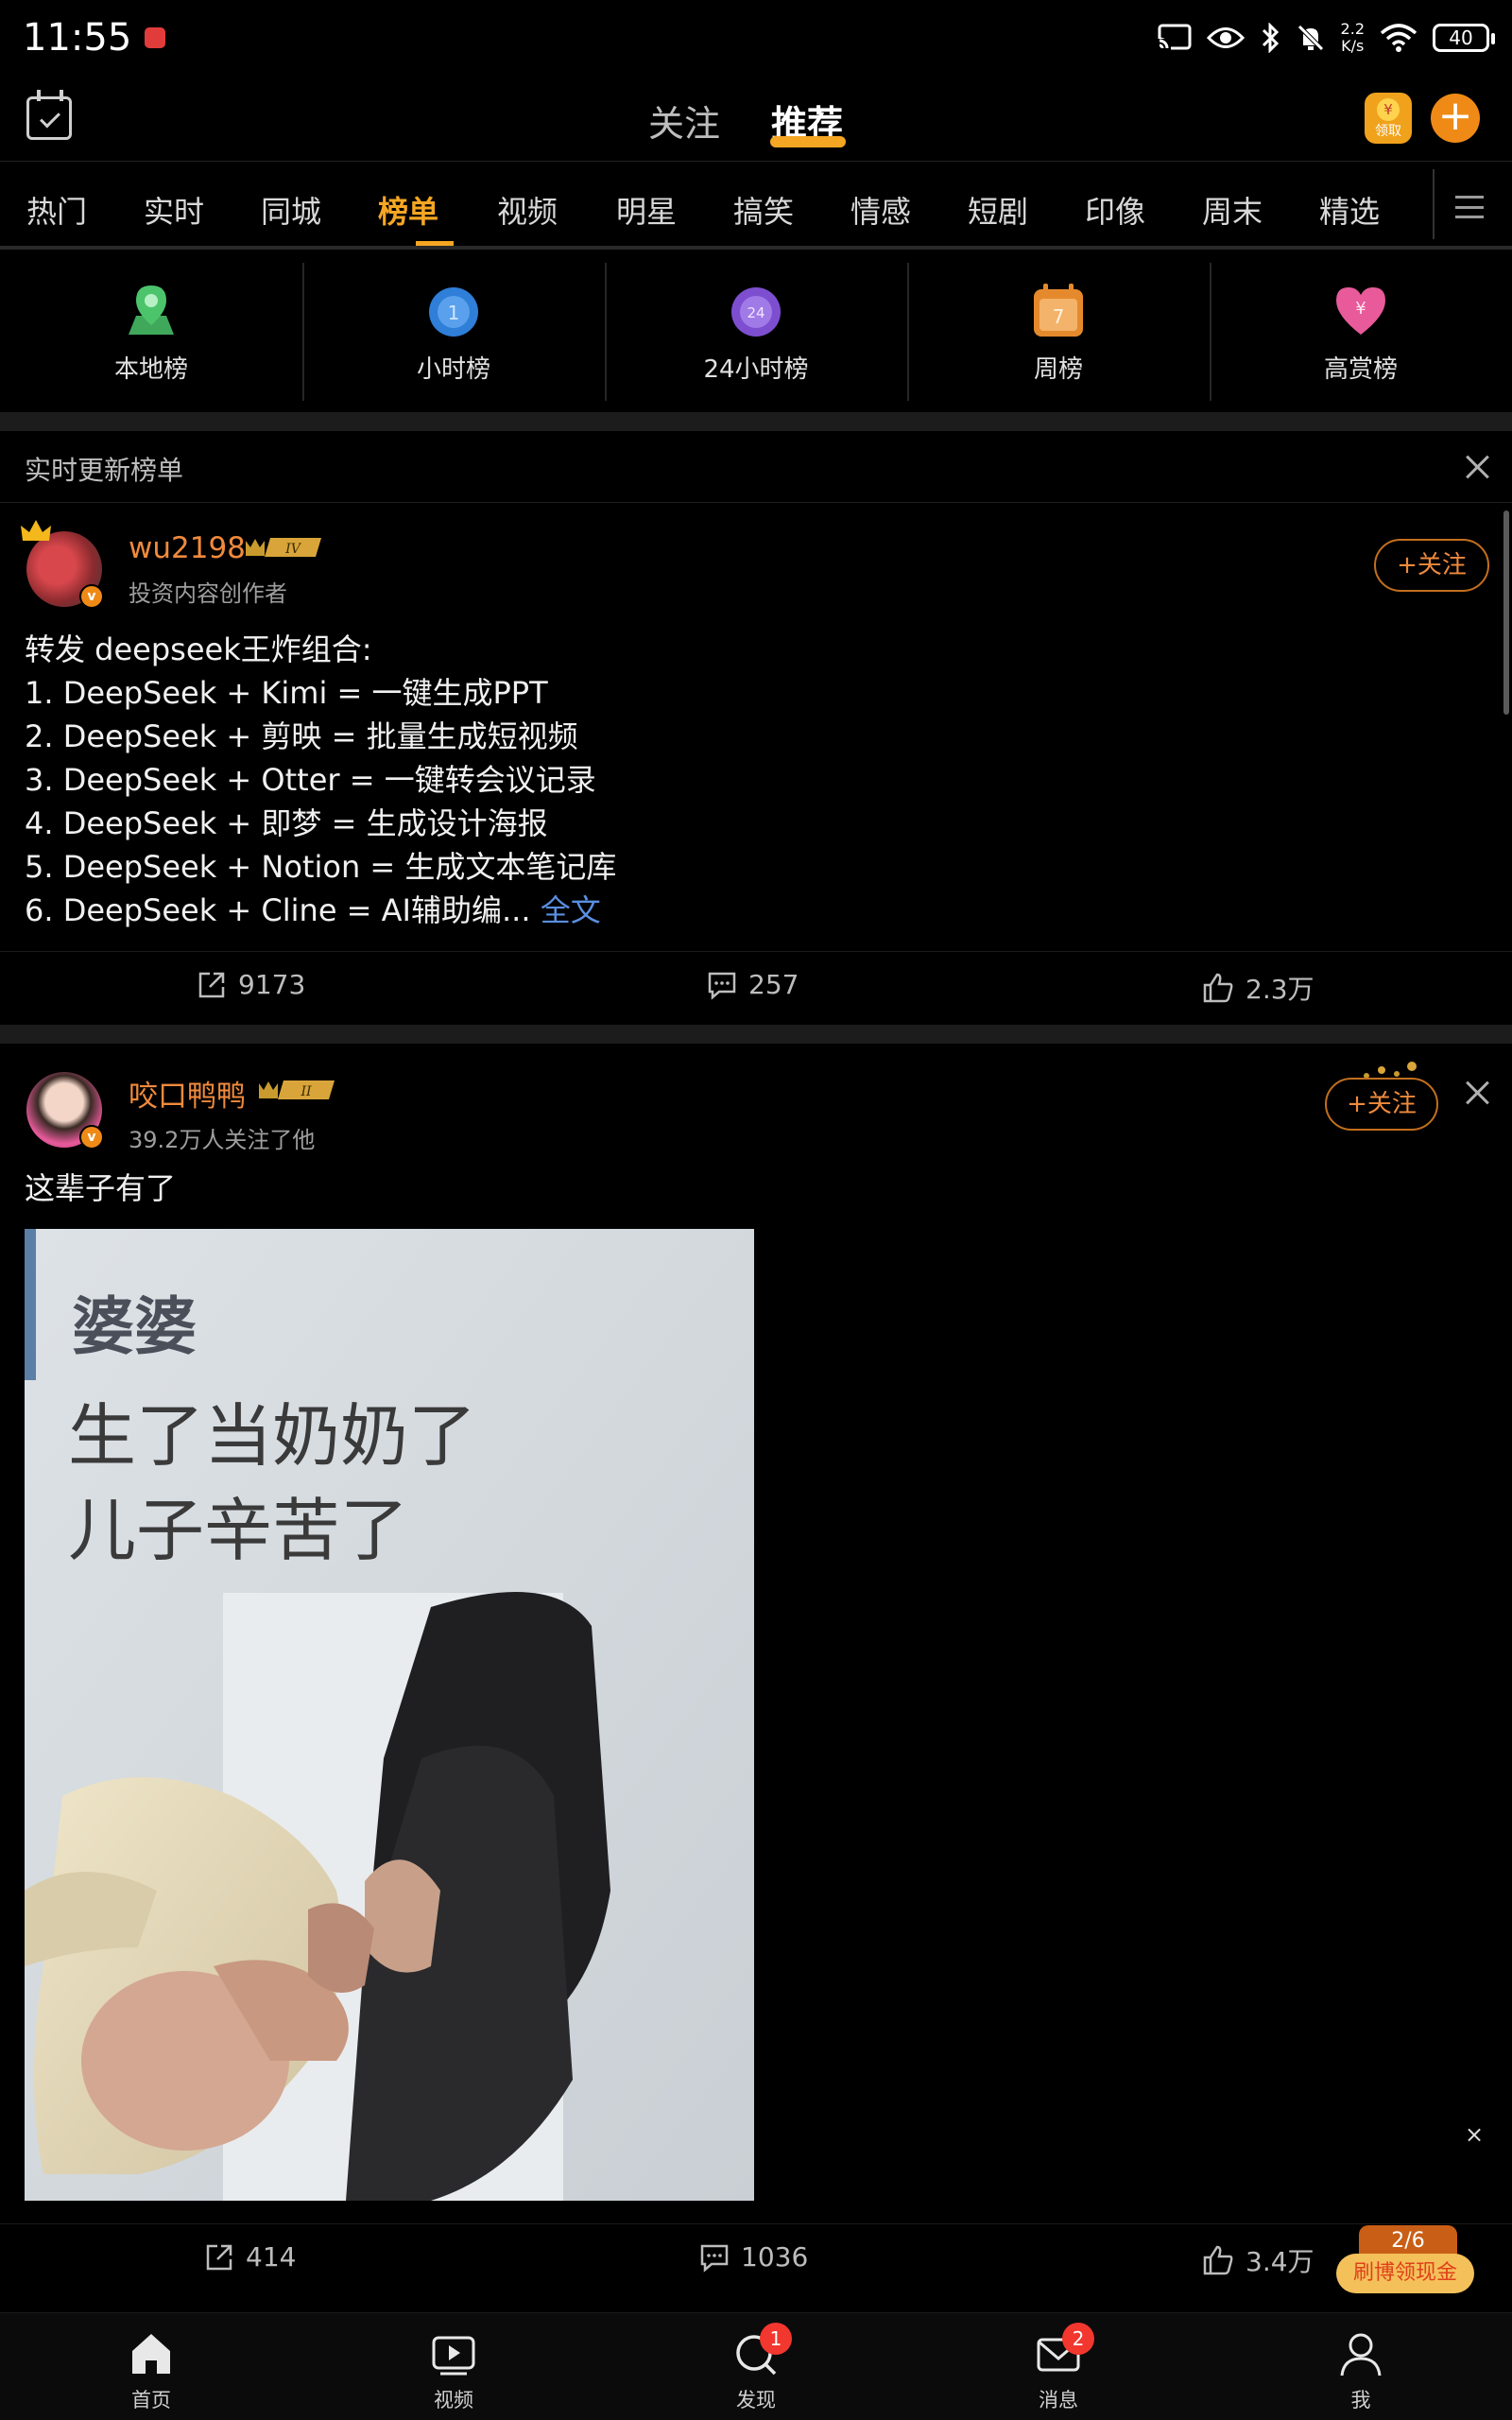  Describe the element at coordinates (1258, 2260) in the screenshot. I see `like-button: 3.4万` at that location.